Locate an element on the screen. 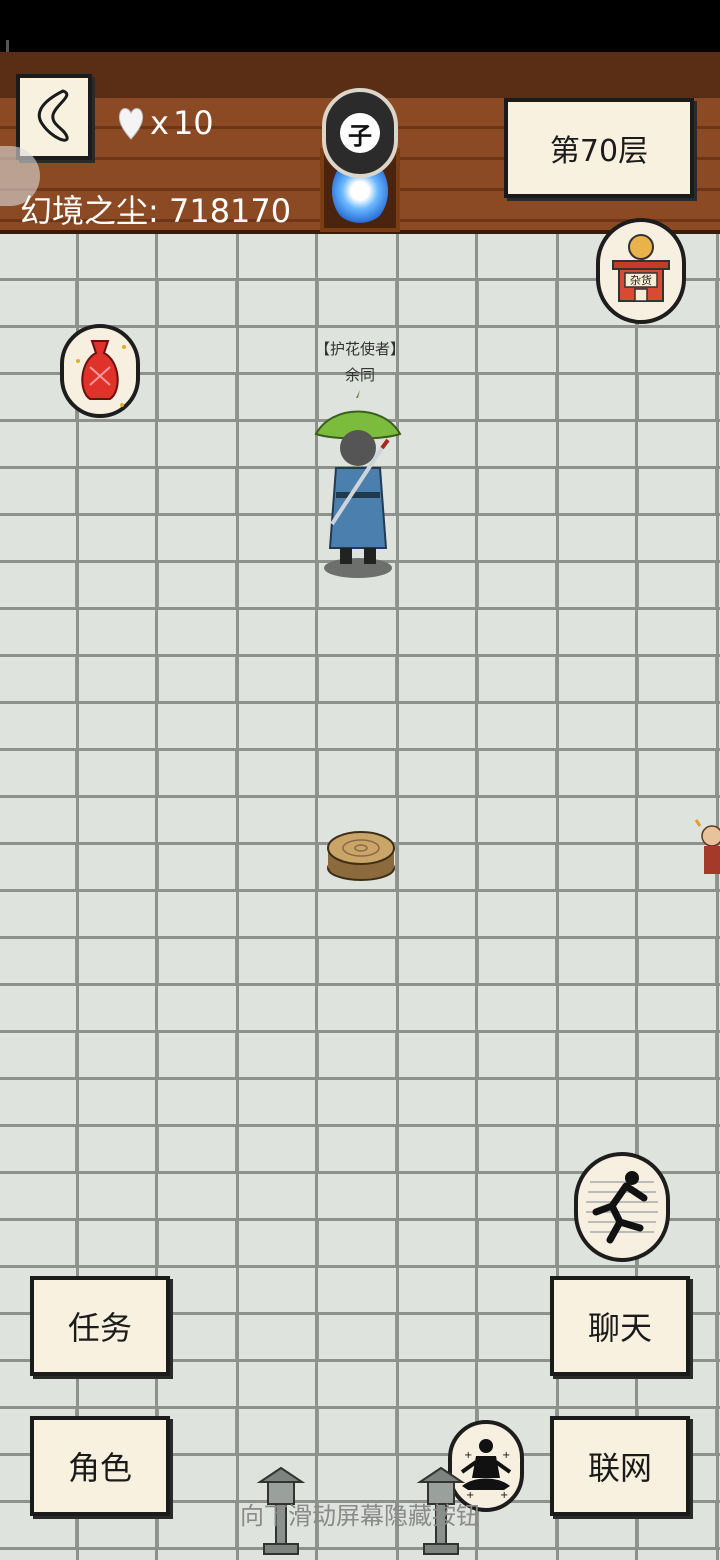 The height and width of the screenshot is (1560, 720). offscreen-npc is located at coordinates (705, 846).